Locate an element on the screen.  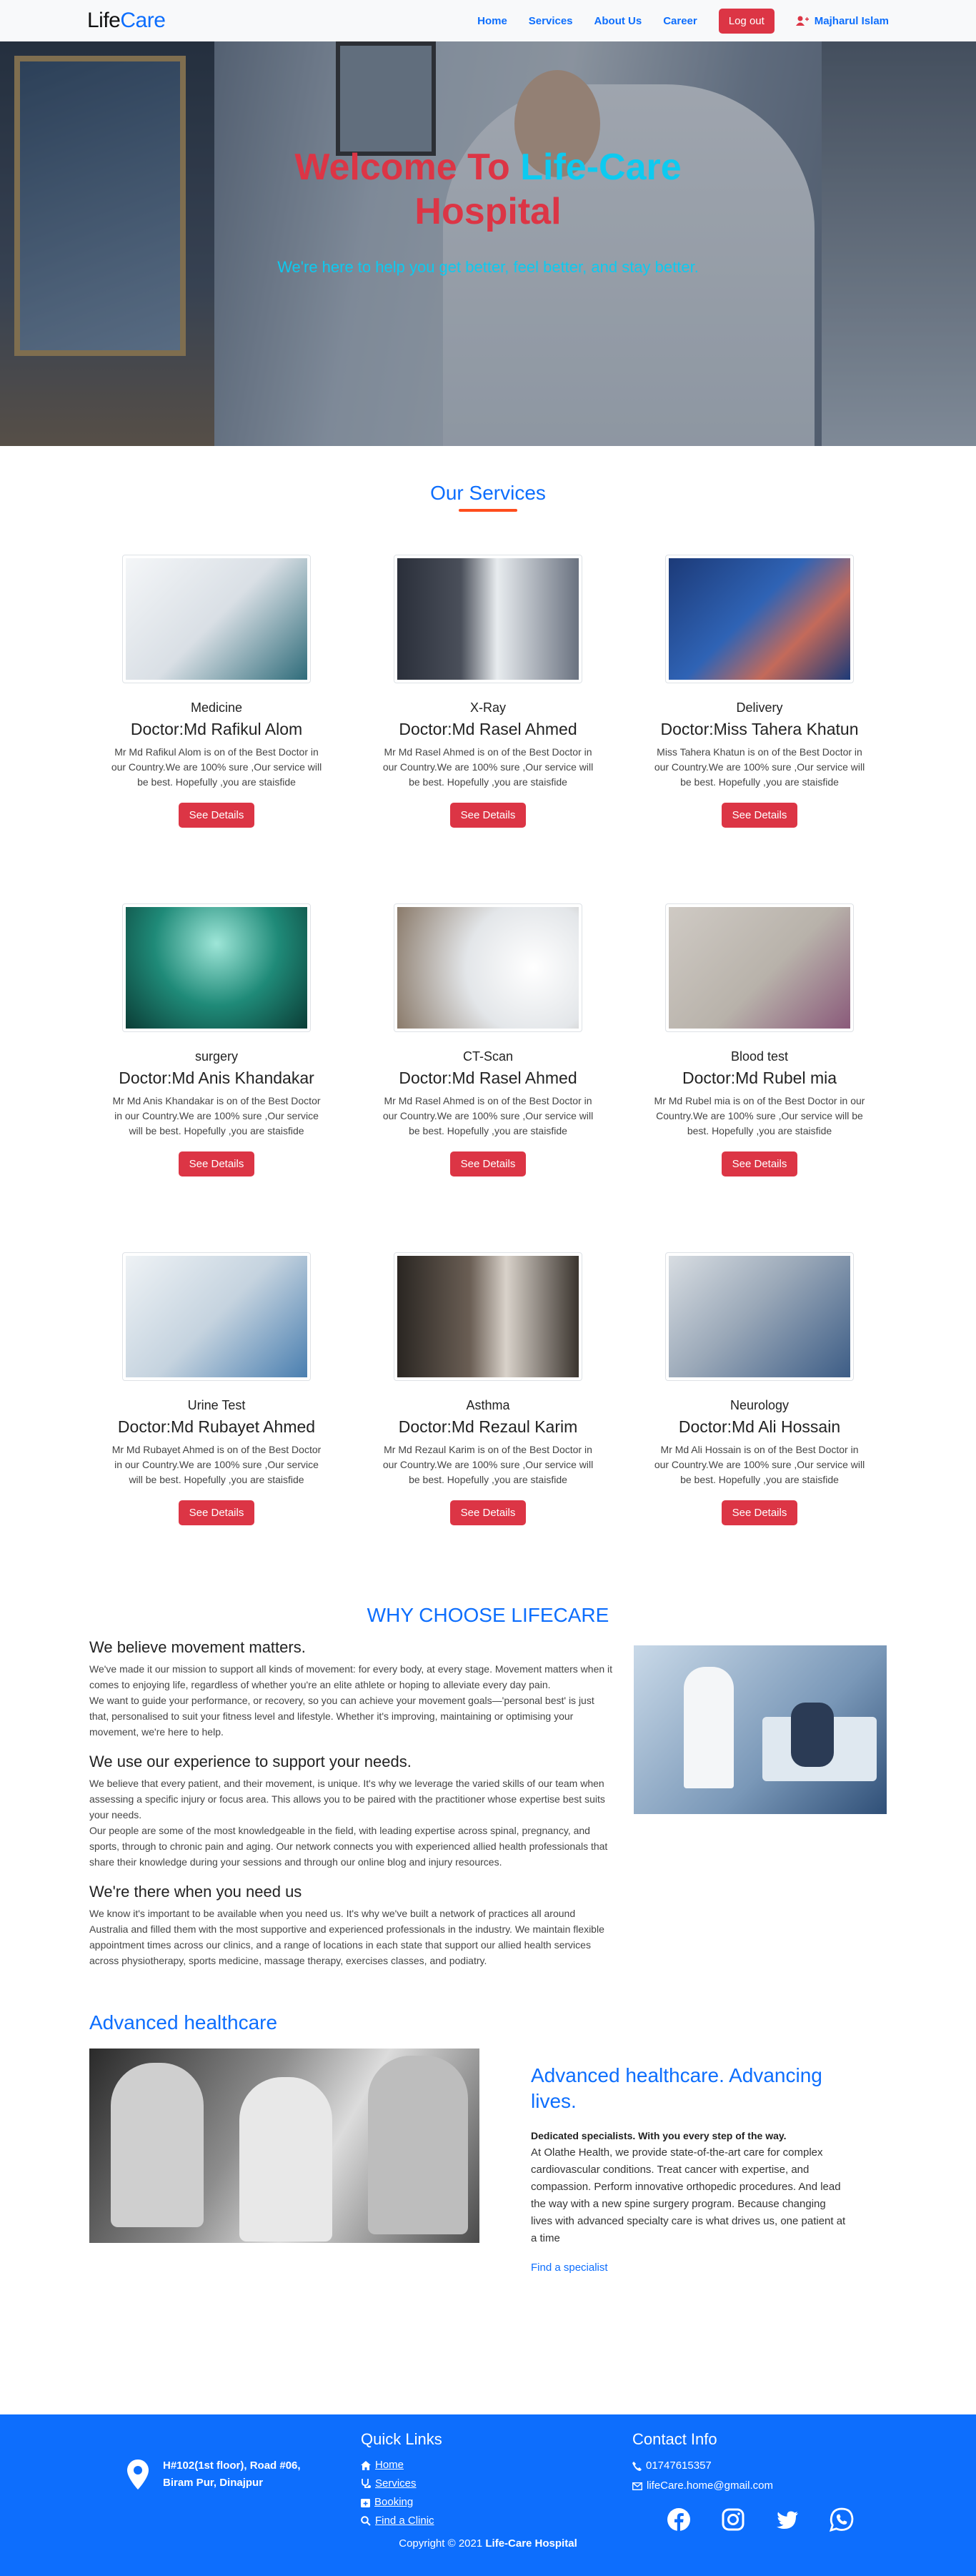
find-specialist-link: Find a specialist is located at coordinates (569, 2268).